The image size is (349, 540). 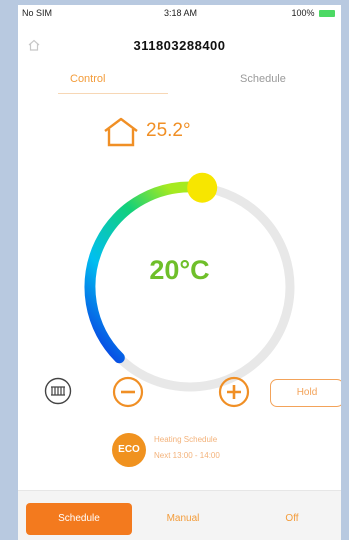 What do you see at coordinates (292, 519) in the screenshot?
I see `mode-off-button: Off` at bounding box center [292, 519].